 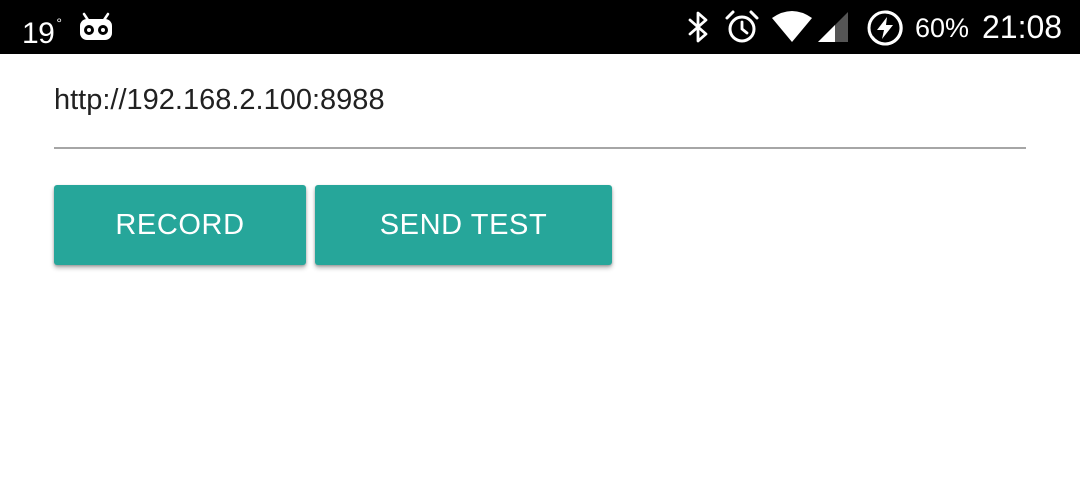 I want to click on alarm-icon, so click(x=742, y=26).